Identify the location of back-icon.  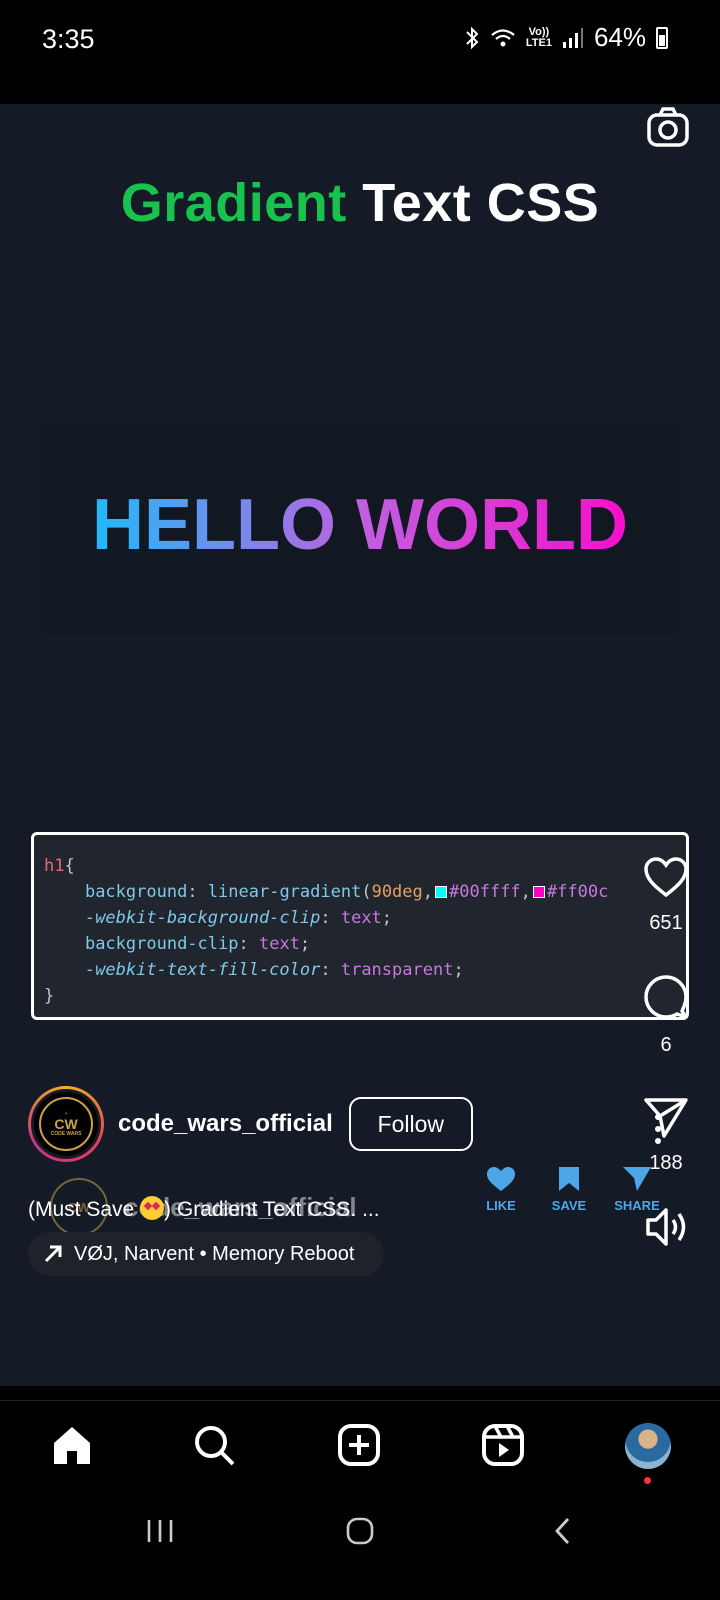
(563, 1531).